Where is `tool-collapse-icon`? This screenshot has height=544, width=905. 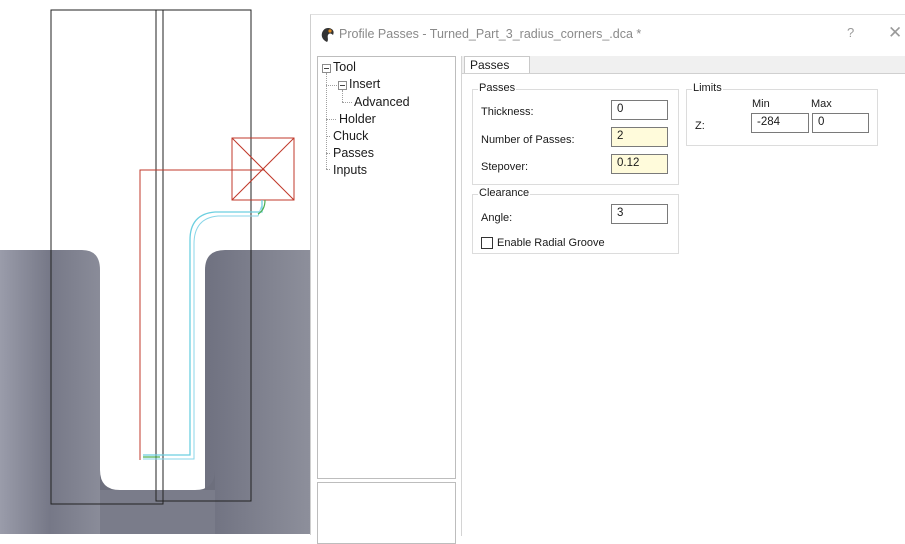
tool-collapse-icon is located at coordinates (326, 68).